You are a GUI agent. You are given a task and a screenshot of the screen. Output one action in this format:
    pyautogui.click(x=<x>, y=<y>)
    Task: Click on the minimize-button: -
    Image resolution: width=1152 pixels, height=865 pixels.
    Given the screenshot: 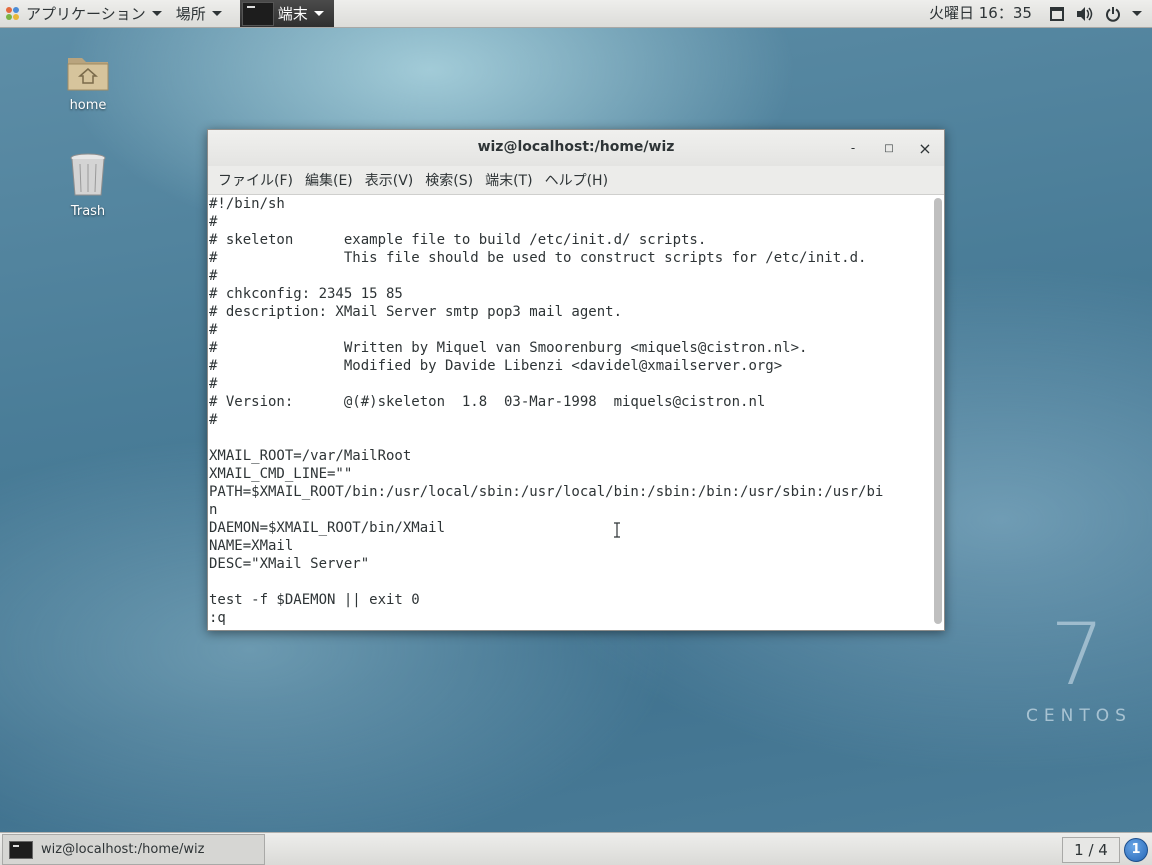 What is the action you would take?
    pyautogui.click(x=853, y=148)
    